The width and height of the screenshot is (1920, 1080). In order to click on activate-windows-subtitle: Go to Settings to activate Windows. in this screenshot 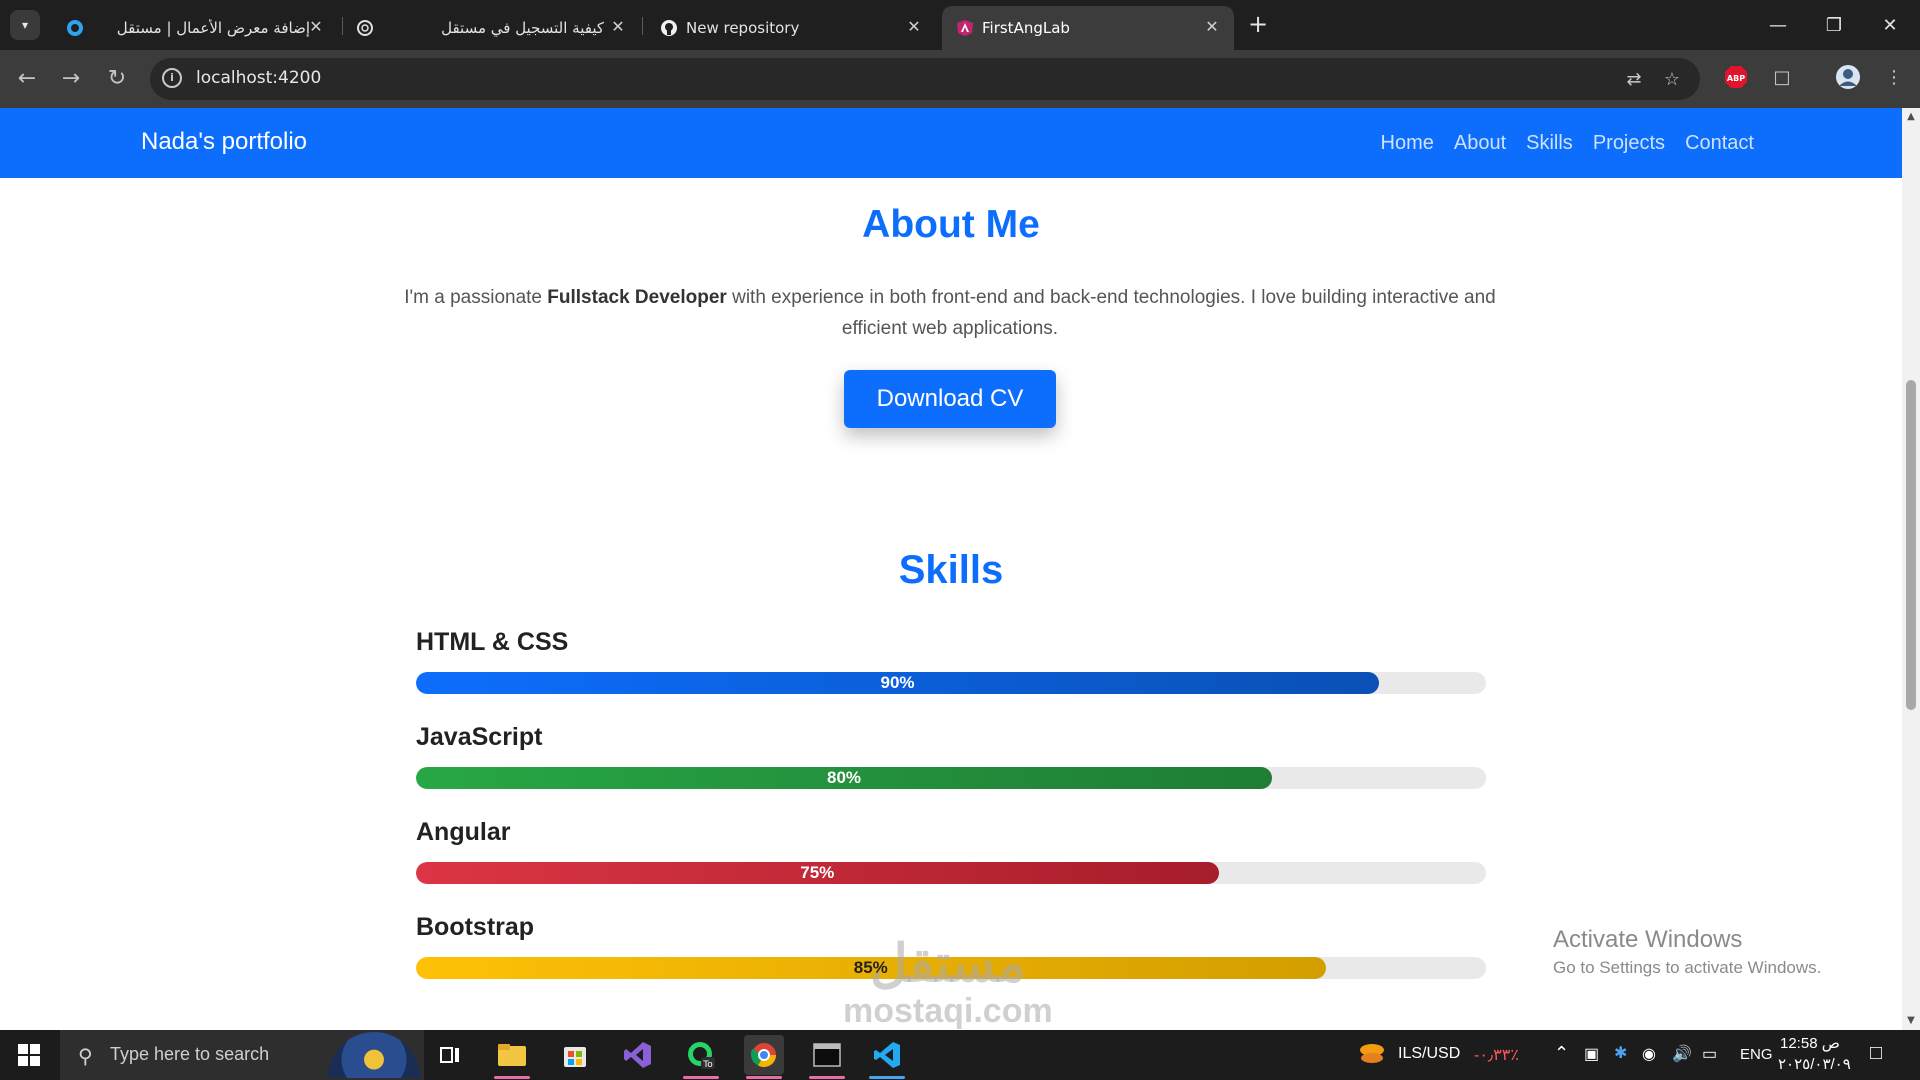, I will do `click(1687, 967)`.